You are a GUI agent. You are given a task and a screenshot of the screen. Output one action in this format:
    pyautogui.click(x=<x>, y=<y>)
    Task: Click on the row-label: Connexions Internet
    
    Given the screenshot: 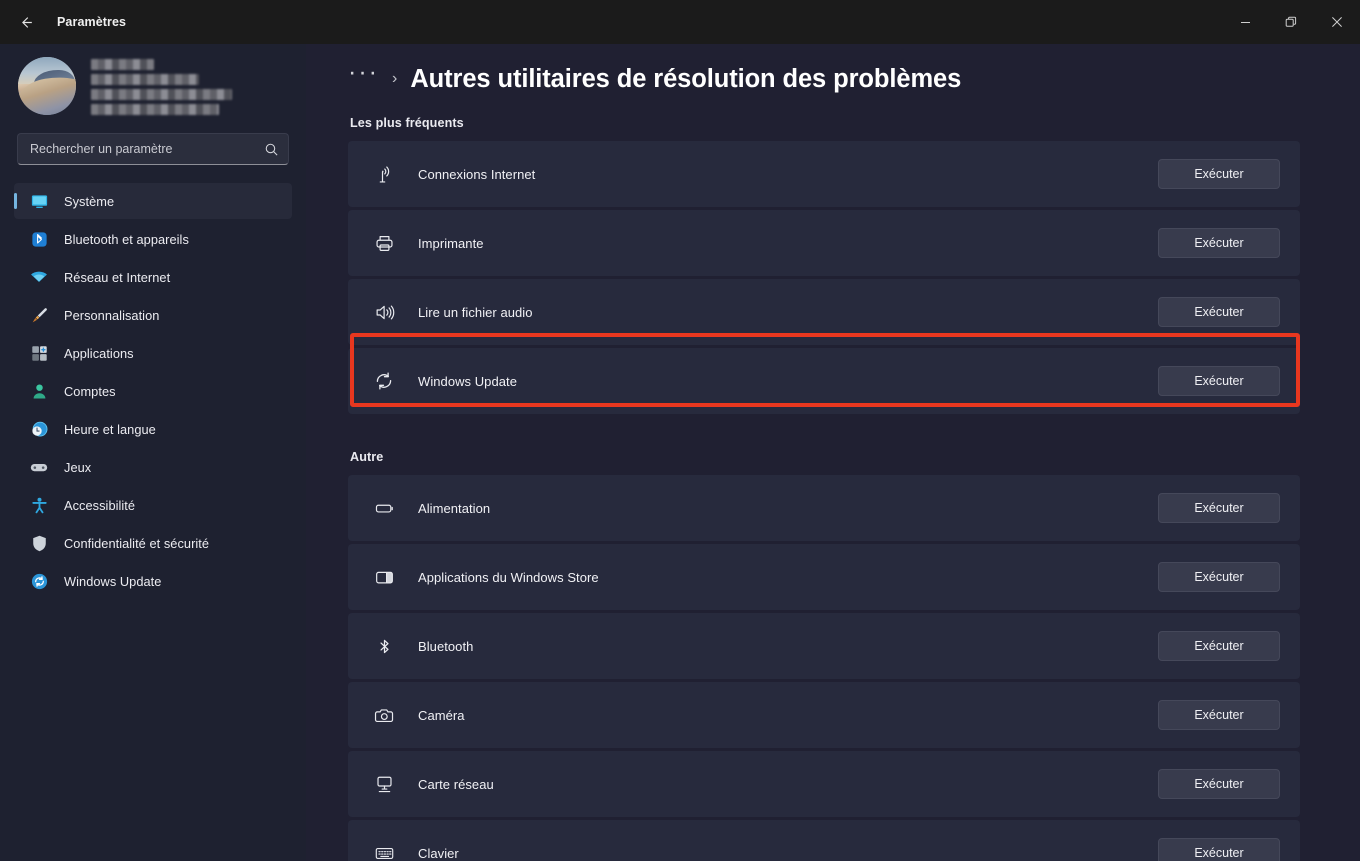 What is the action you would take?
    pyautogui.click(x=477, y=174)
    